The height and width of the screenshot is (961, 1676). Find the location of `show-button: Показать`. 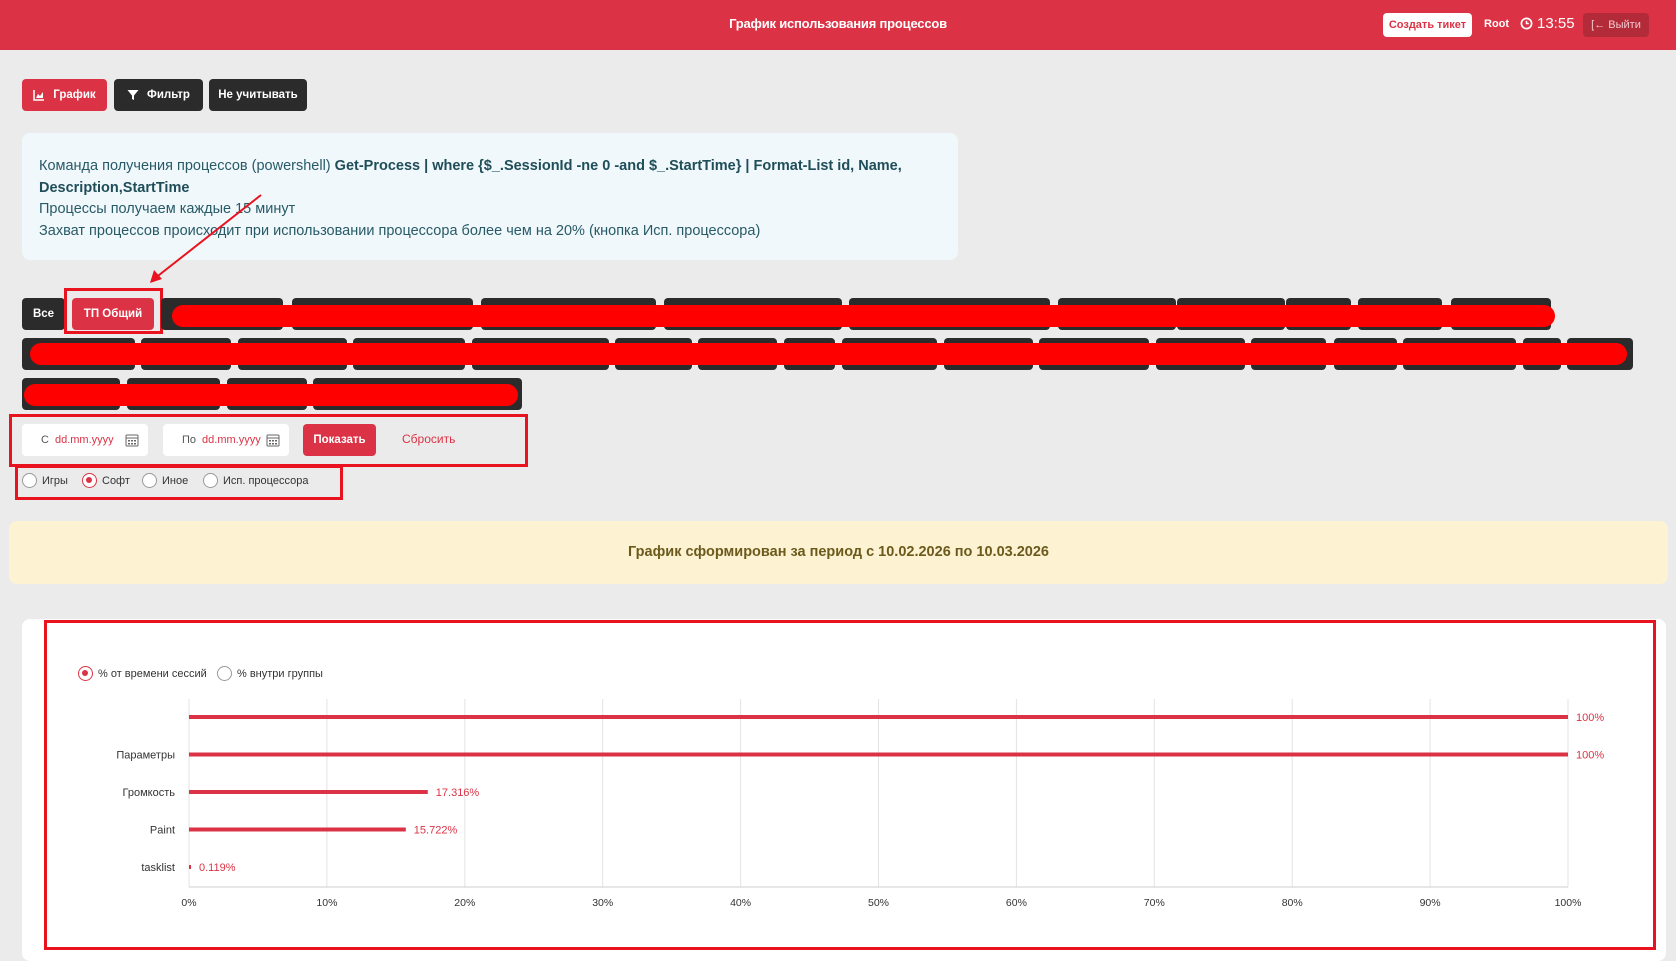

show-button: Показать is located at coordinates (339, 440).